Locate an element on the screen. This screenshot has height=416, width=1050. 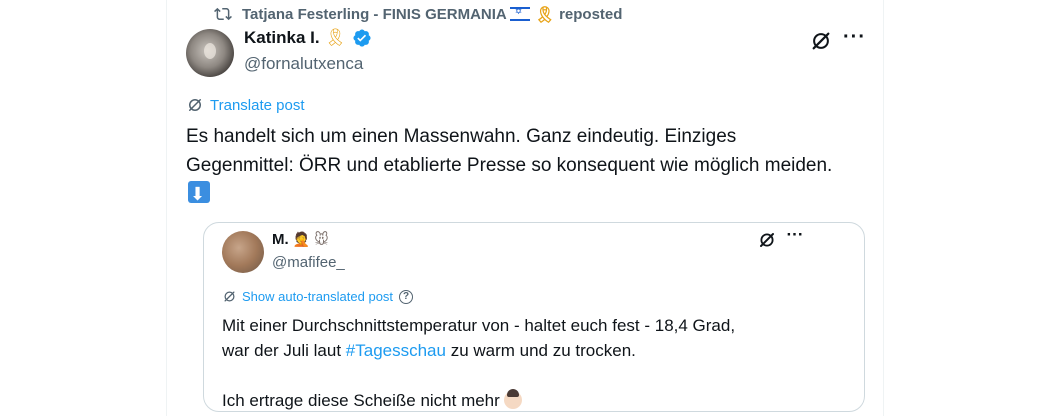
repost-action: reposted is located at coordinates (591, 14).